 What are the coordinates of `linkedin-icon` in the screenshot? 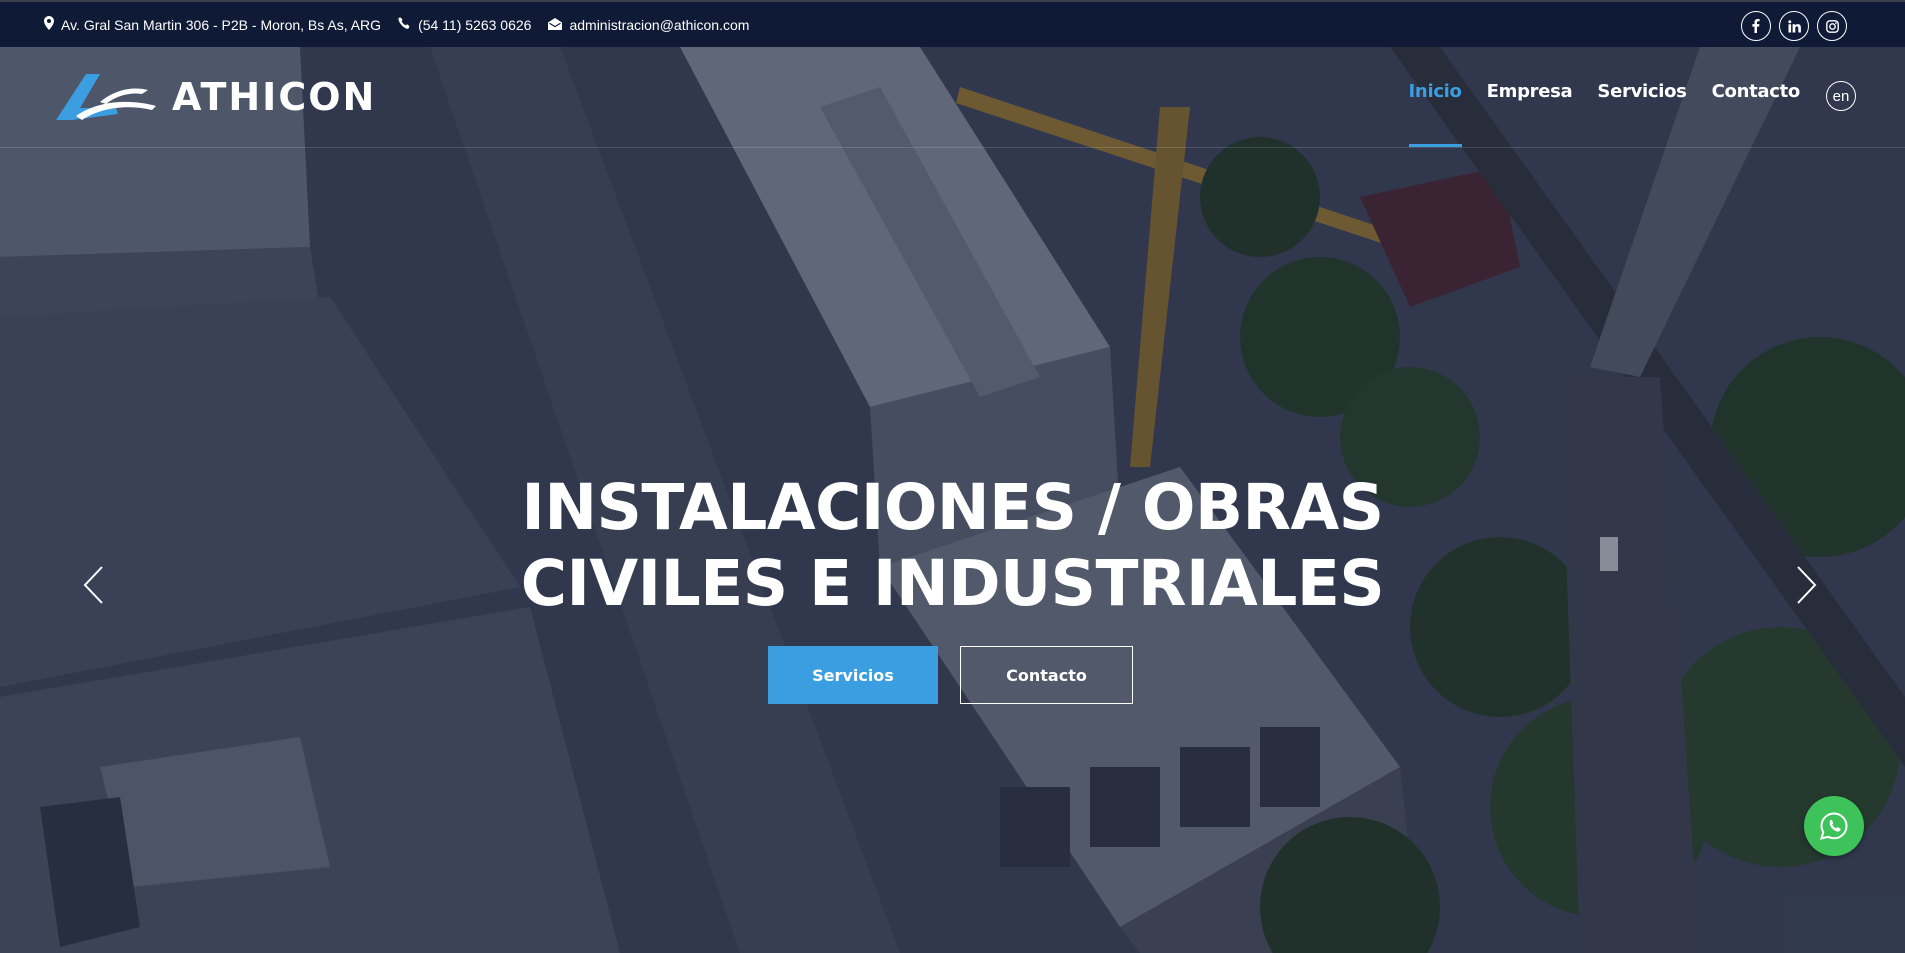 It's located at (1794, 26).